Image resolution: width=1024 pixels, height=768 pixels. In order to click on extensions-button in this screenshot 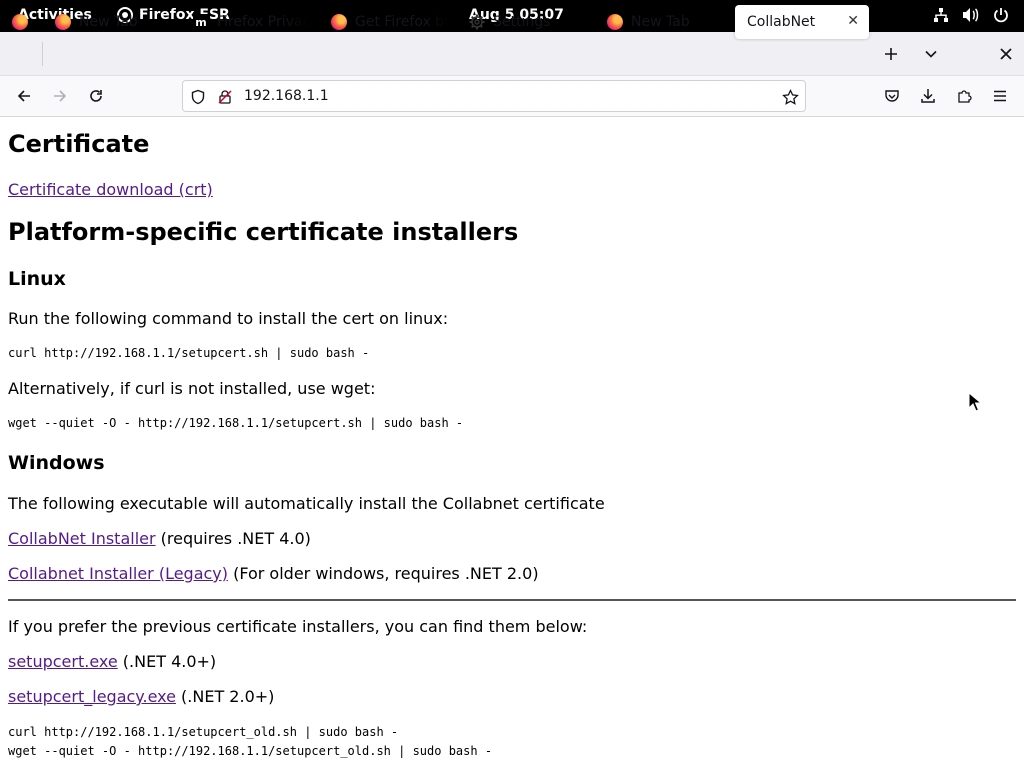, I will do `click(964, 96)`.